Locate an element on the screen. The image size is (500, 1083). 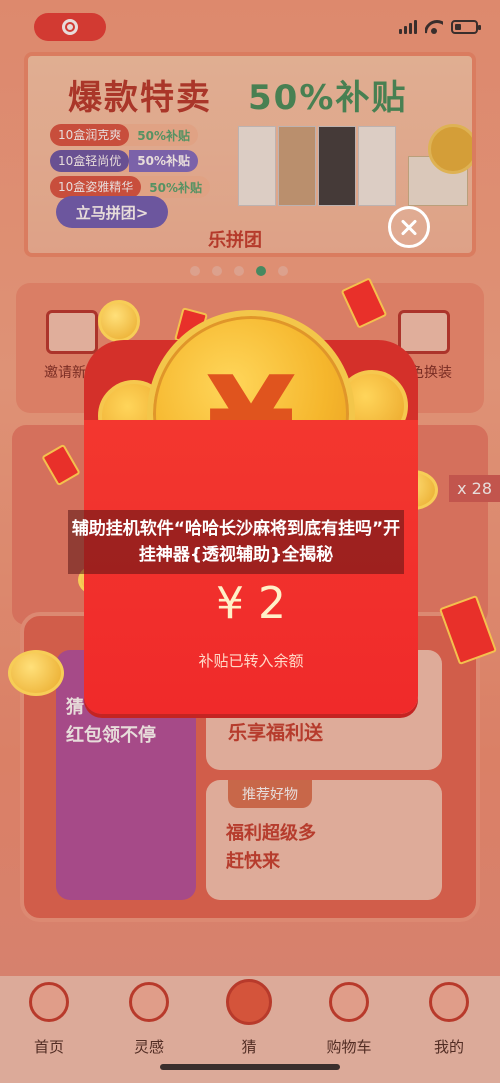
reward-note: 补贴已转入余额 is located at coordinates (251, 661).